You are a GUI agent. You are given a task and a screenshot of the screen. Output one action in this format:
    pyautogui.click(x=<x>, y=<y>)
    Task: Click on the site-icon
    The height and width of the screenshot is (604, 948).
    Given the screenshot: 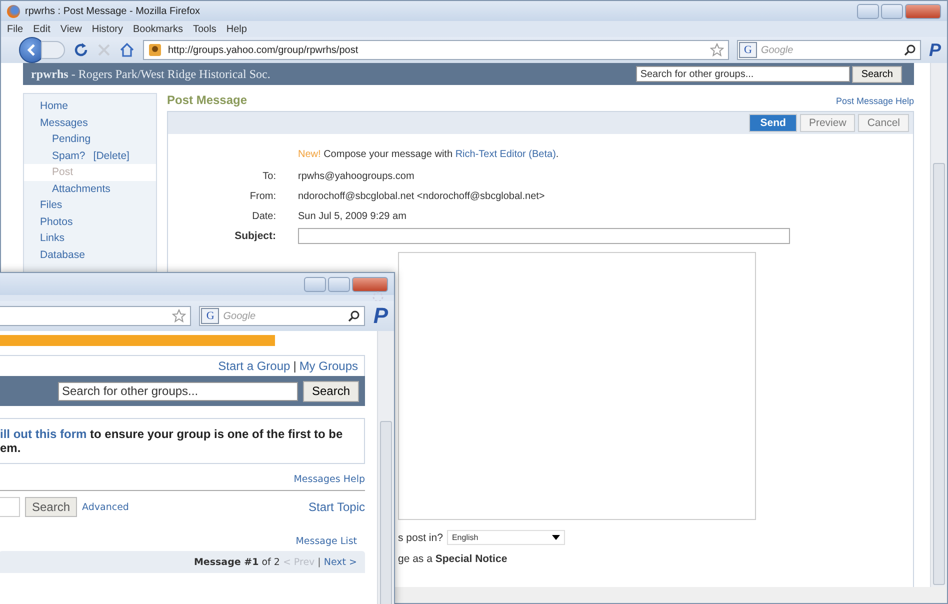 What is the action you would take?
    pyautogui.click(x=155, y=50)
    